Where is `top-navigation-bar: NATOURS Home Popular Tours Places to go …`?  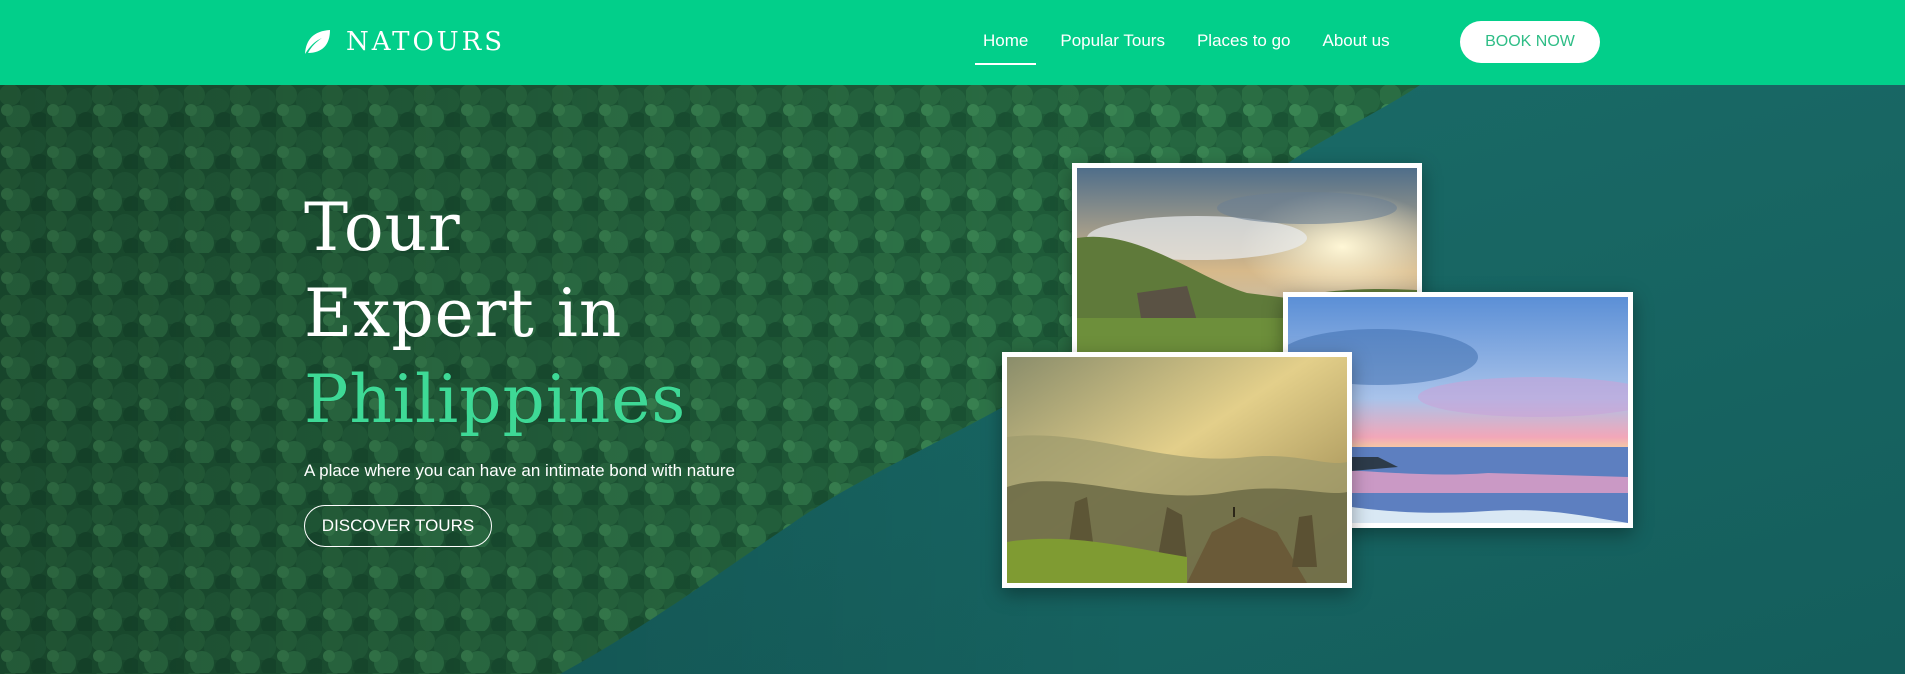 top-navigation-bar: NATOURS Home Popular Tours Places to go … is located at coordinates (952, 42).